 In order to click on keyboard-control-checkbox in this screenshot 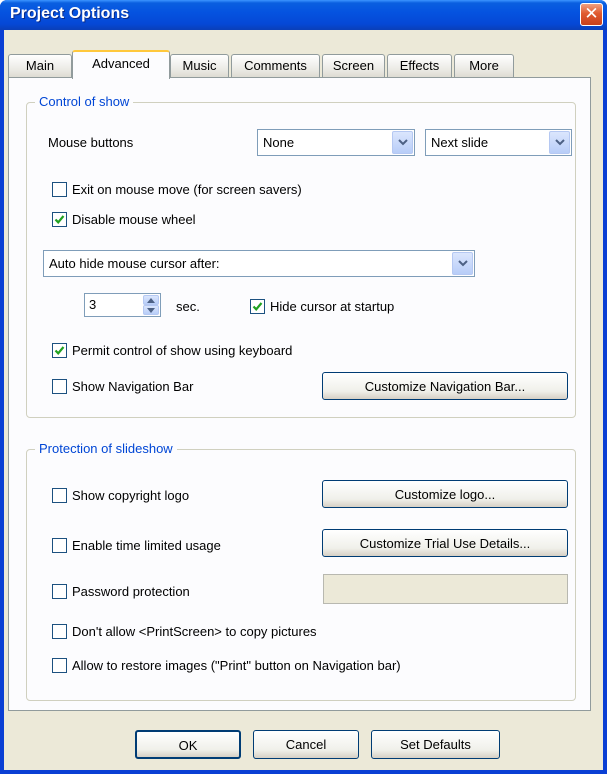, I will do `click(59, 350)`.